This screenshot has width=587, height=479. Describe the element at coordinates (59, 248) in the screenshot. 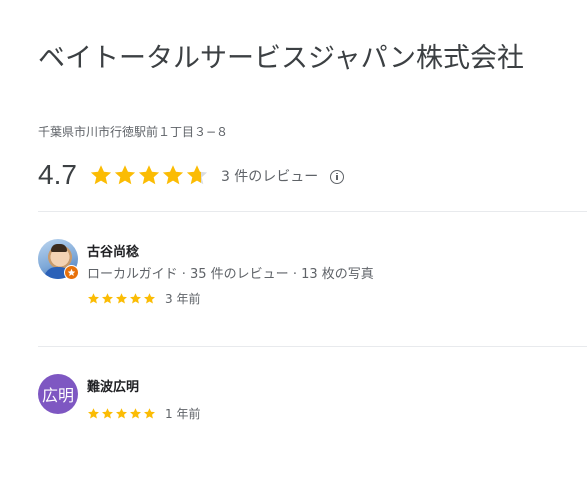

I see `avatar-hair` at that location.